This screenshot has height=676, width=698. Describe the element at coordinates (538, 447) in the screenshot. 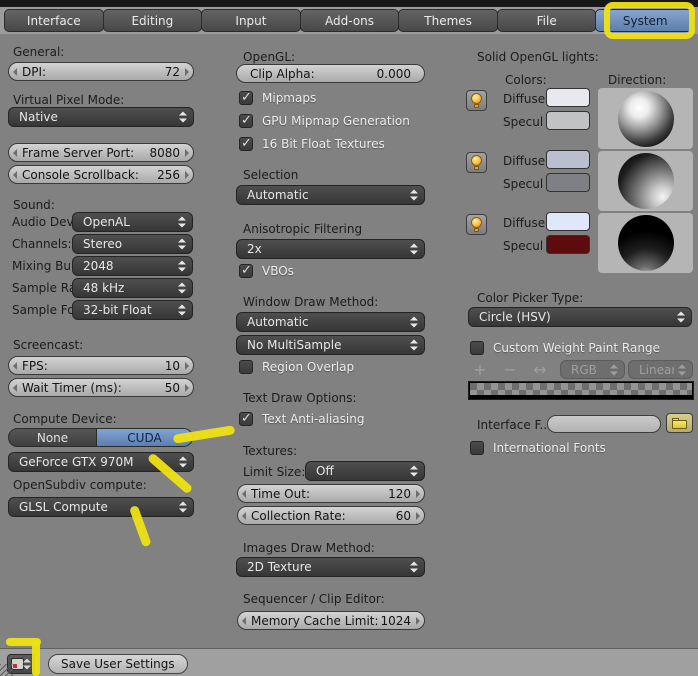

I see `international-fonts-row: International Fonts` at that location.